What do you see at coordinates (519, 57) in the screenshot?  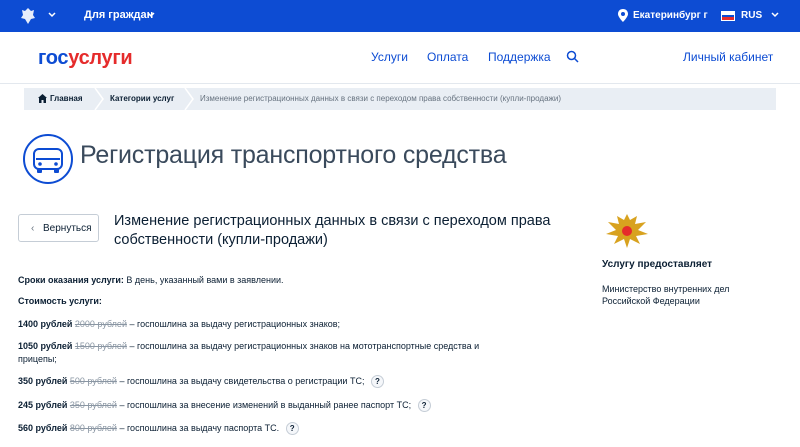 I see `nav-support: Поддержка` at bounding box center [519, 57].